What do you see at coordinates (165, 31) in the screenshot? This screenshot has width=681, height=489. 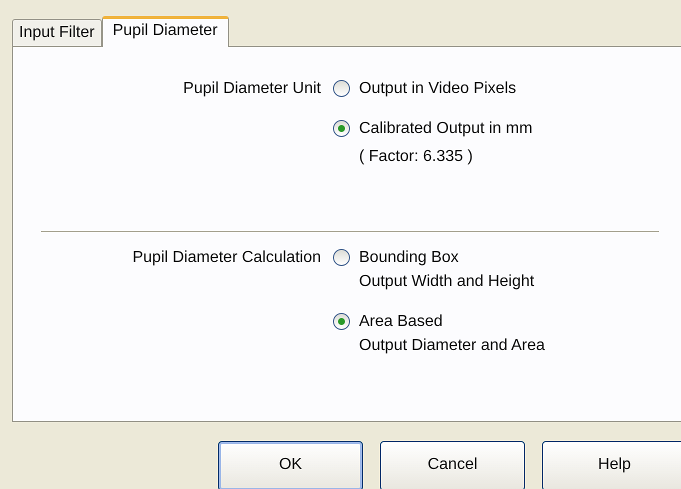 I see `tab: Pupil Diameter` at bounding box center [165, 31].